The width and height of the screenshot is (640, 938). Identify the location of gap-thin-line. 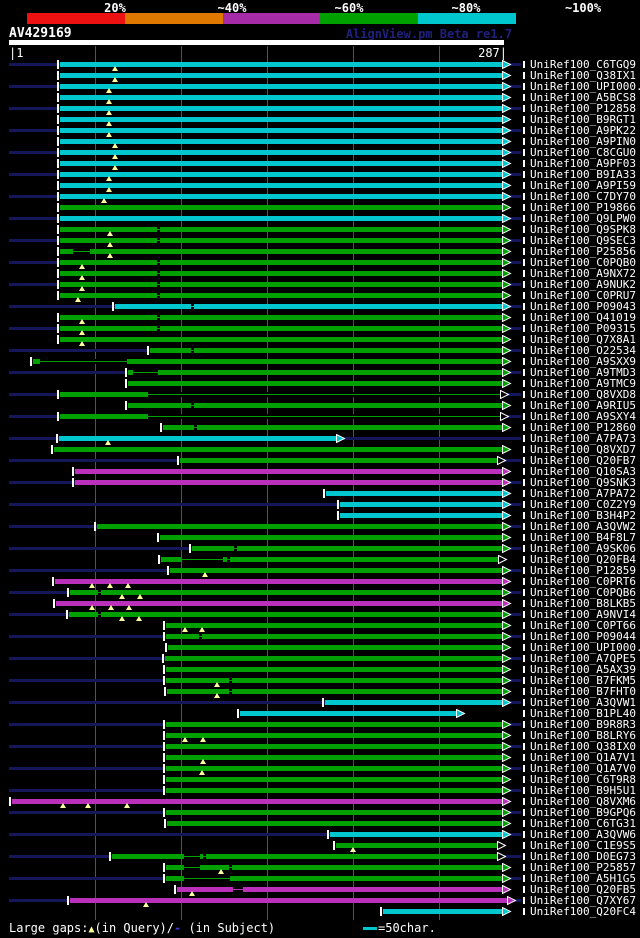
(324, 394).